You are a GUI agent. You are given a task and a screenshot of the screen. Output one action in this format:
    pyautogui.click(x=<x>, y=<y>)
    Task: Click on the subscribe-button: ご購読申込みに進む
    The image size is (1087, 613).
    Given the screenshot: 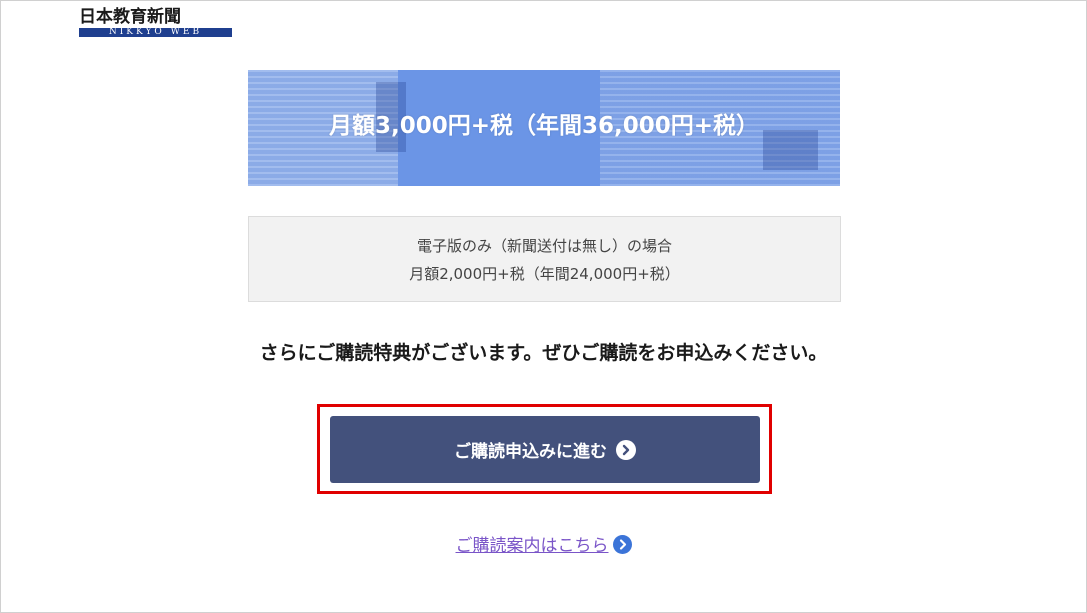 What is the action you would take?
    pyautogui.click(x=545, y=449)
    